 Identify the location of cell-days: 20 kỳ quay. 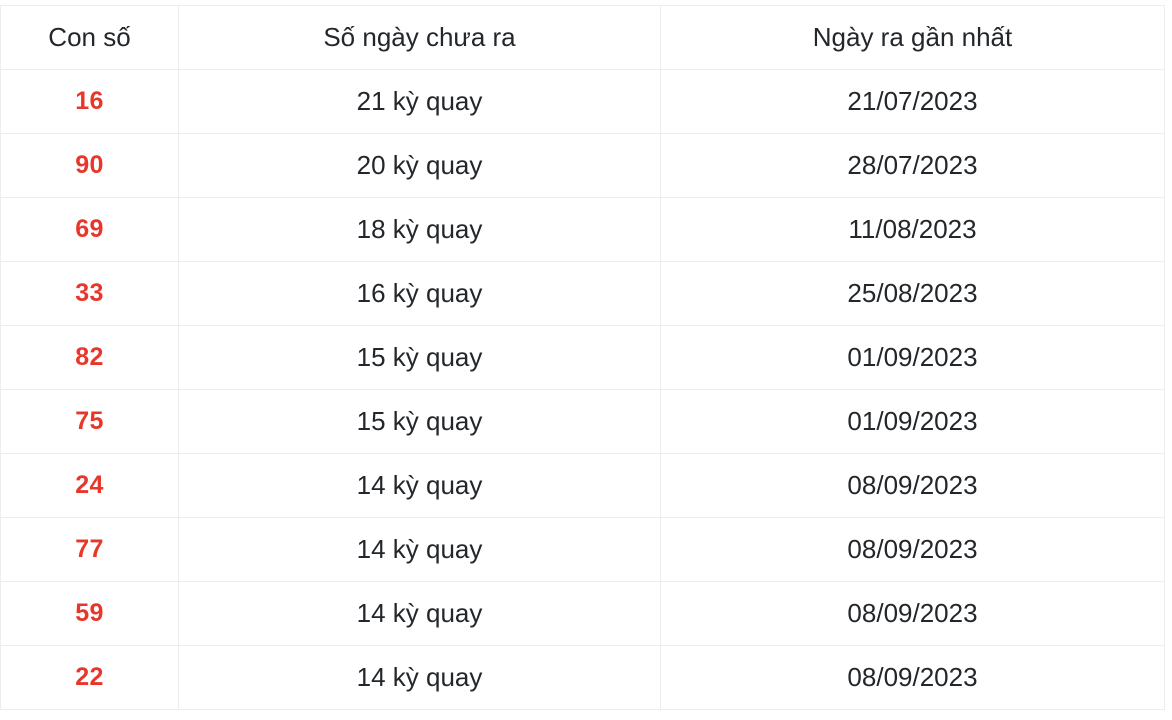
(419, 165).